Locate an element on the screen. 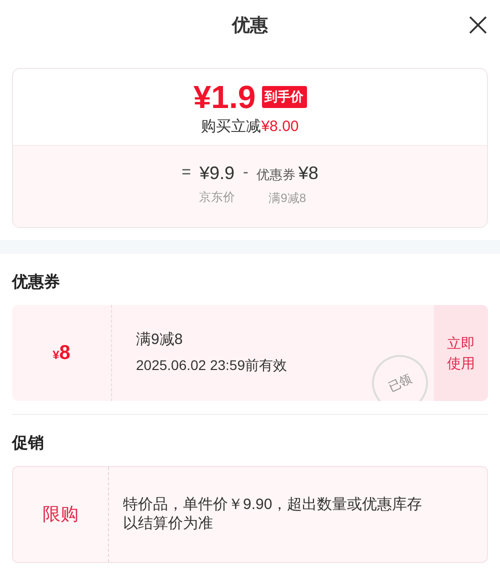  coupon-validity: 2025.06.02 23:59前有效 is located at coordinates (212, 365).